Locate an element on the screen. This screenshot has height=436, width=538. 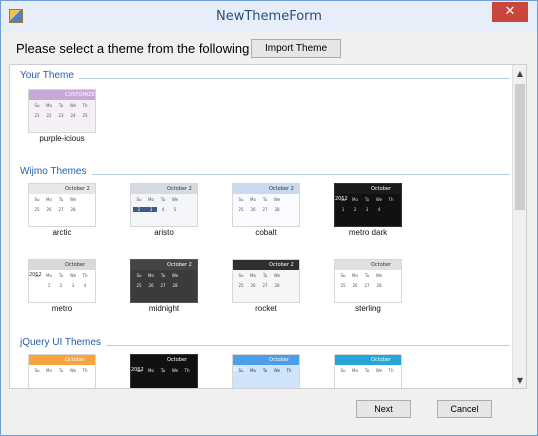
cobalt-thumb-header: October 2 is located at coordinates (266, 189).